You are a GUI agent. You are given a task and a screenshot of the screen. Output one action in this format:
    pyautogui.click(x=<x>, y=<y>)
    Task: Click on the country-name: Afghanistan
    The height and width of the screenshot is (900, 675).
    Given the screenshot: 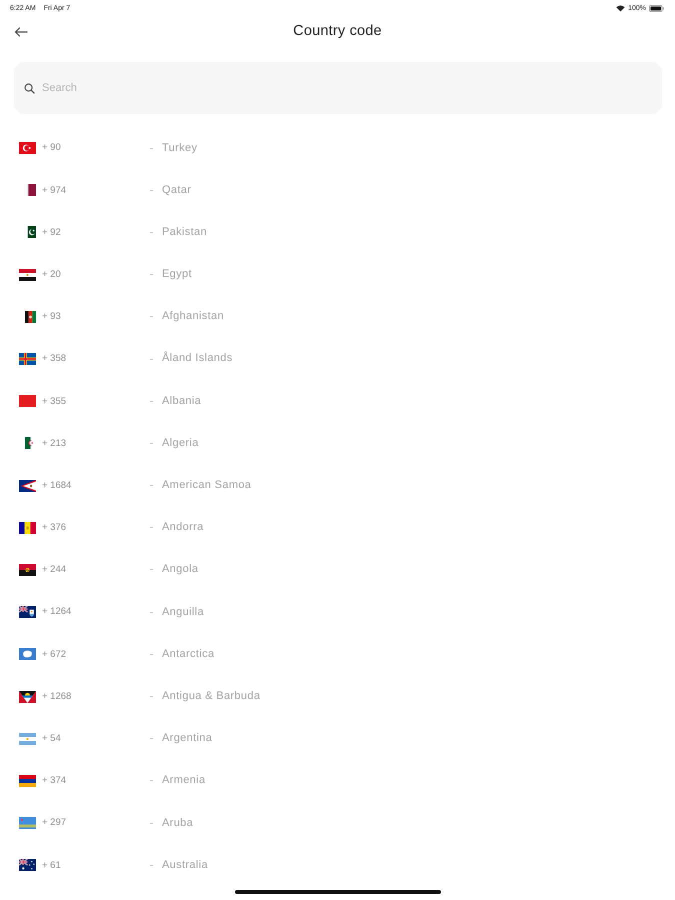 What is the action you would take?
    pyautogui.click(x=193, y=317)
    